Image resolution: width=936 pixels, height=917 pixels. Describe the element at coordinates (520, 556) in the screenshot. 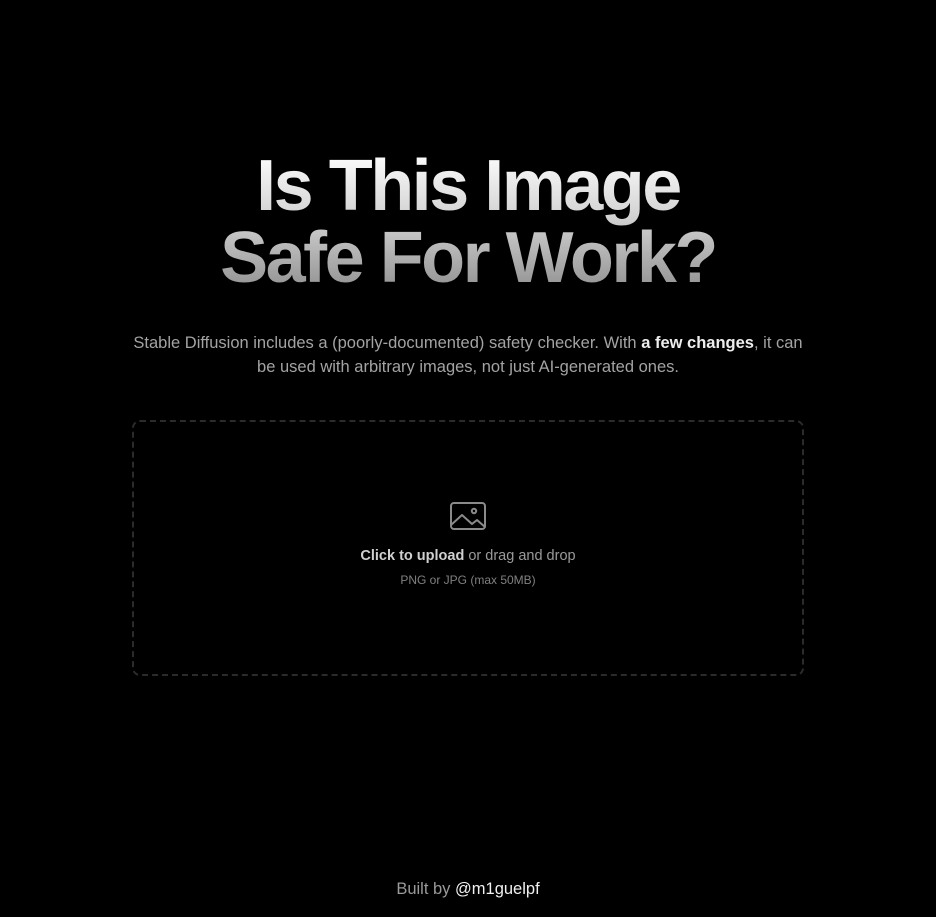

I see `drag-drop-label: or drag and drop` at that location.